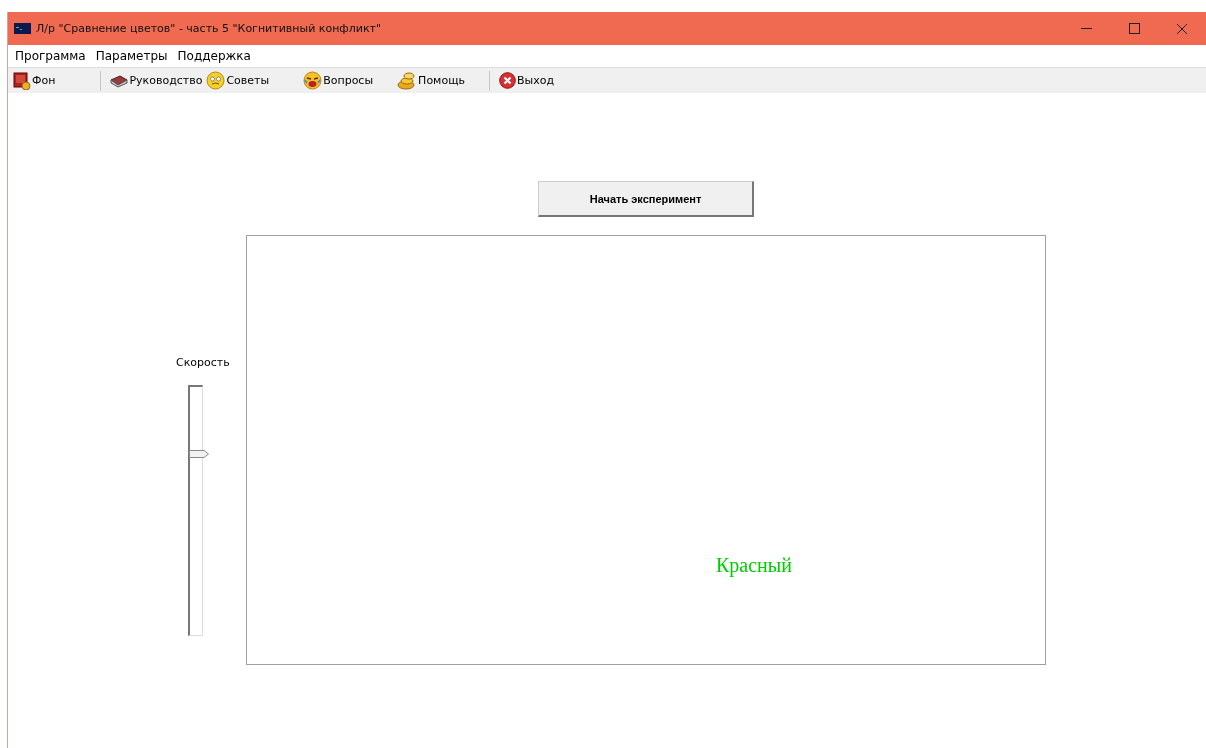 The height and width of the screenshot is (748, 1206). Describe the element at coordinates (214, 56) in the screenshot. I see `menu-item: Поддержка` at that location.